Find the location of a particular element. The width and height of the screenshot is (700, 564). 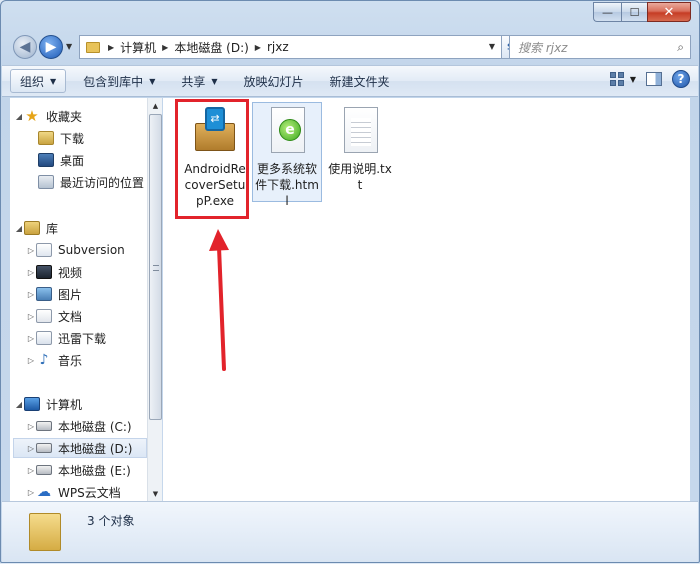

back-button: ◀ is located at coordinates (25, 47).